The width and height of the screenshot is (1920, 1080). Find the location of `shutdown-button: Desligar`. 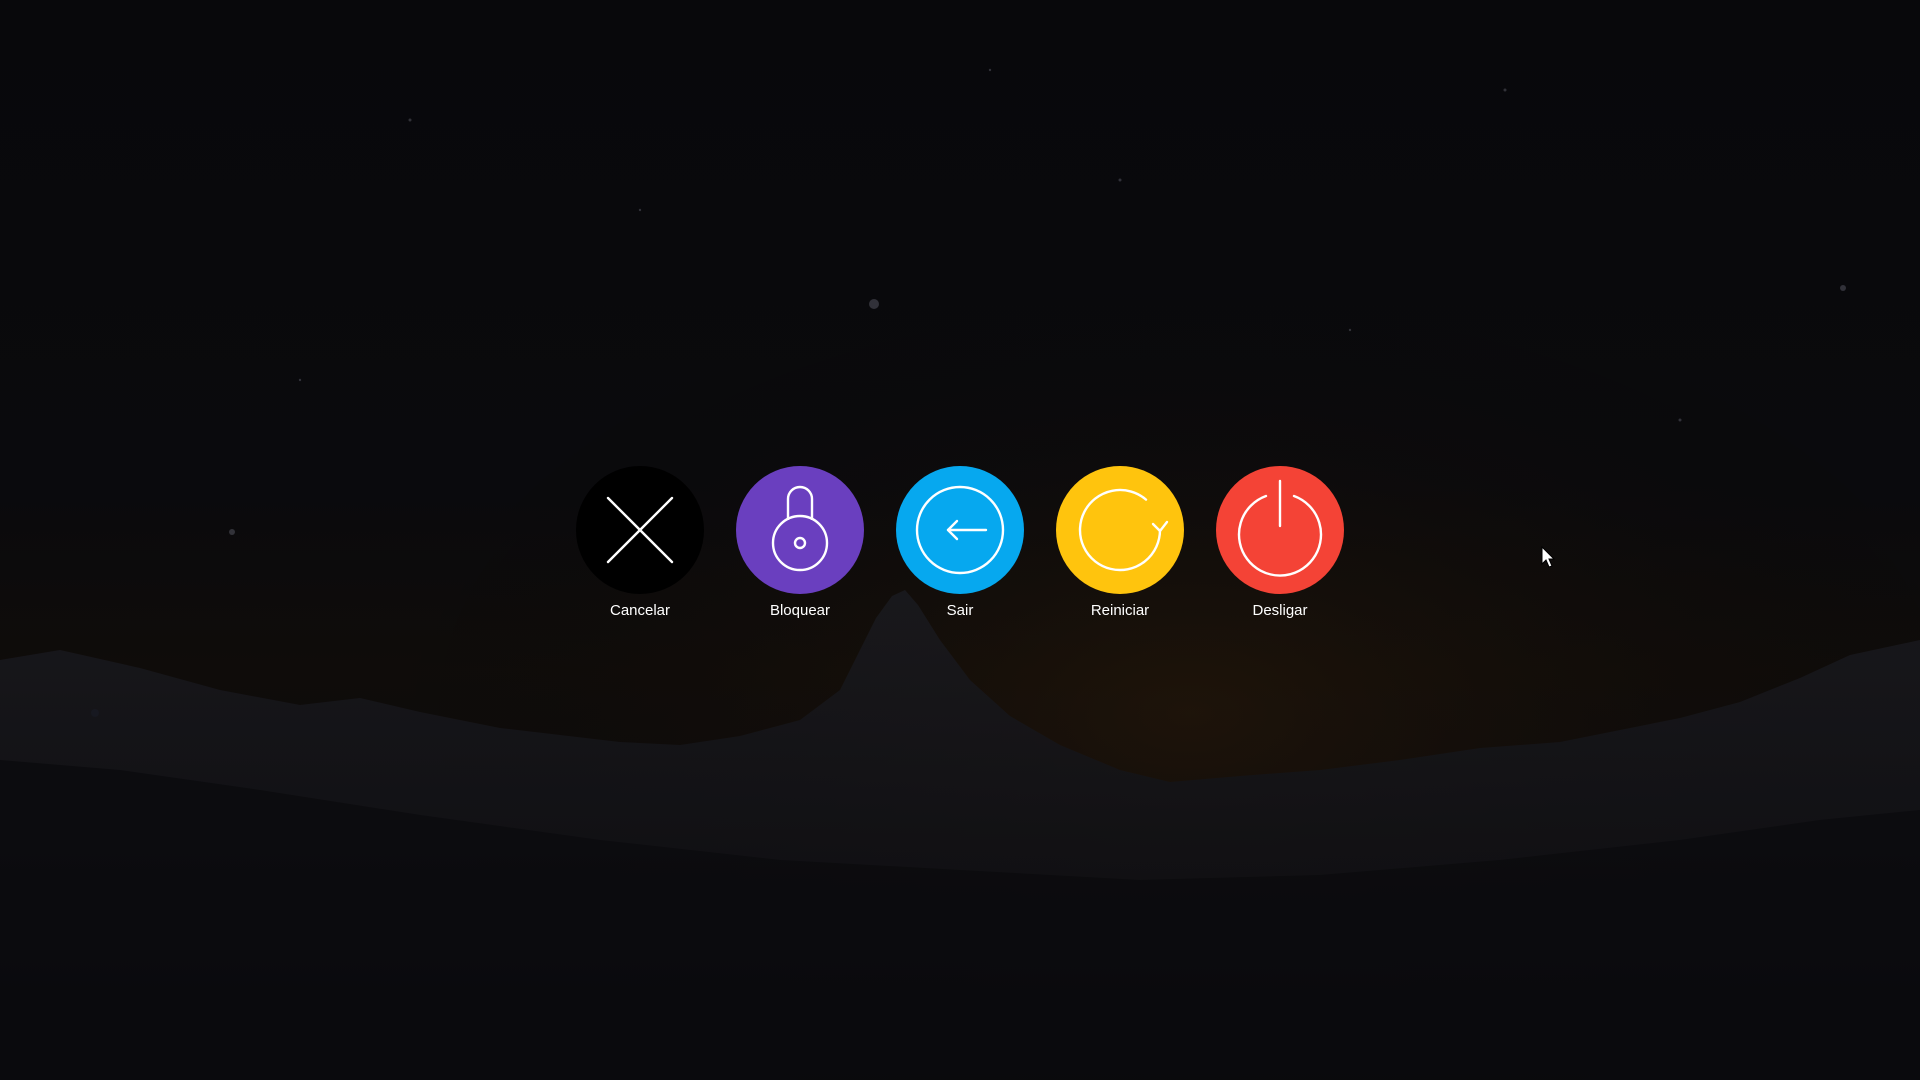

shutdown-button: Desligar is located at coordinates (1280, 546).